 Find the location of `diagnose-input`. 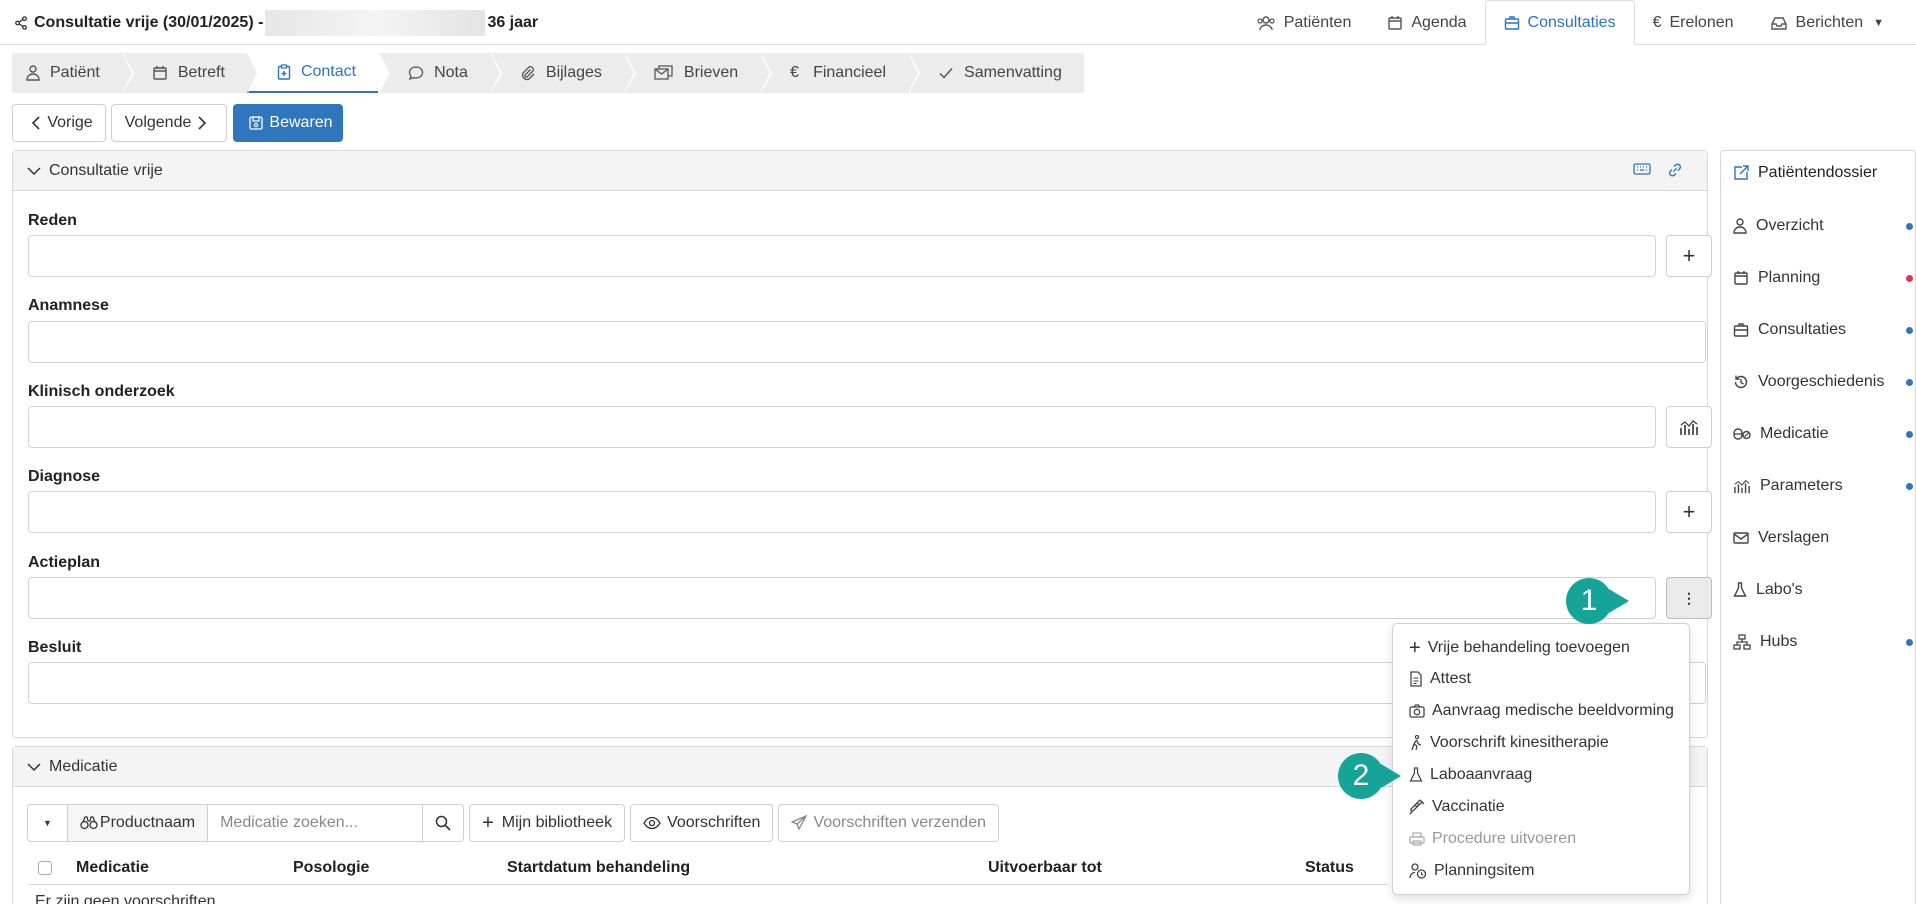

diagnose-input is located at coordinates (842, 512).